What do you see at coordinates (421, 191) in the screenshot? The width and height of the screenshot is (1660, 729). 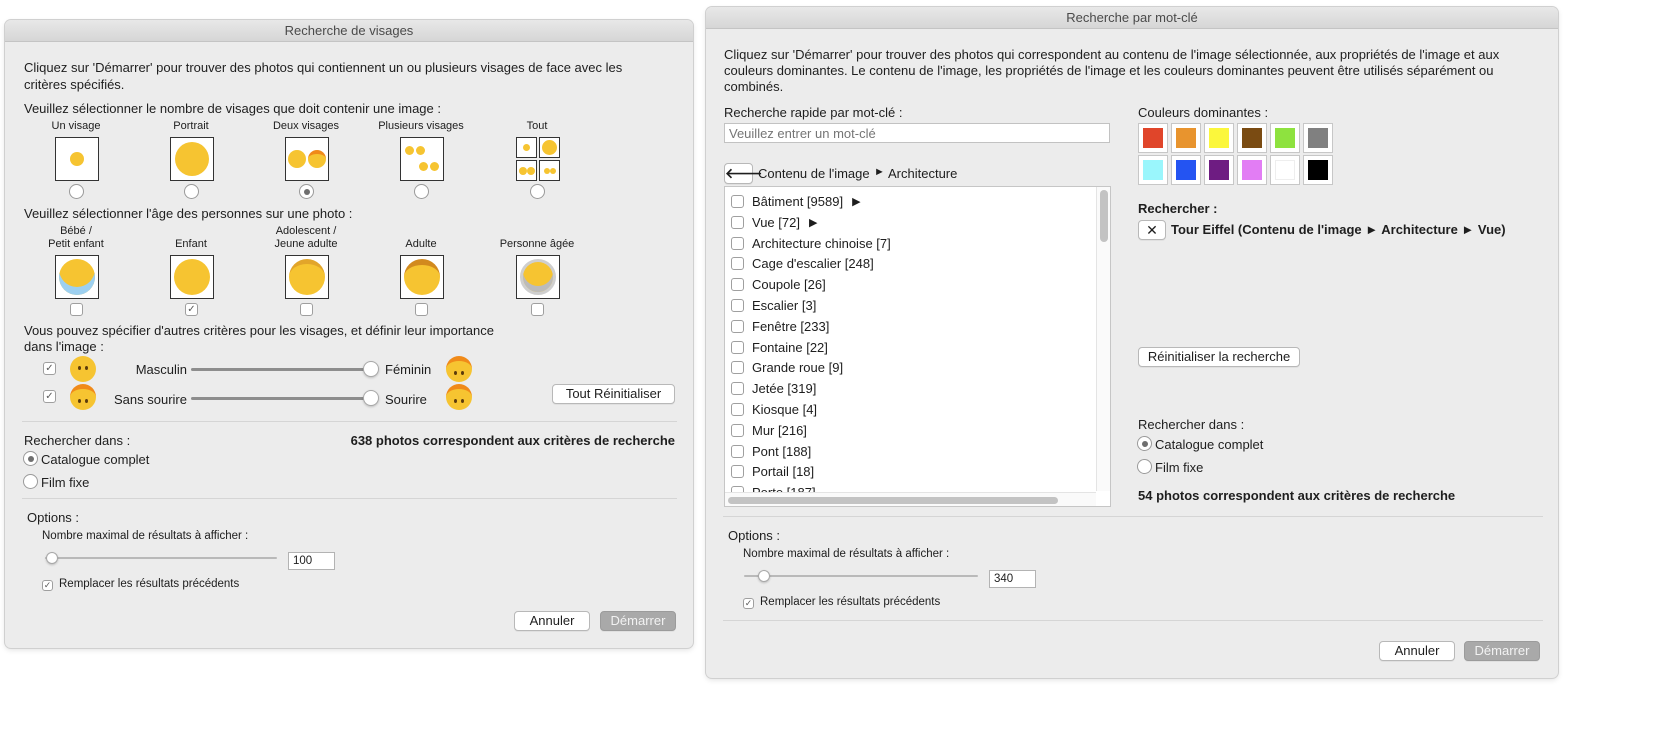 I see `count-radio-many` at bounding box center [421, 191].